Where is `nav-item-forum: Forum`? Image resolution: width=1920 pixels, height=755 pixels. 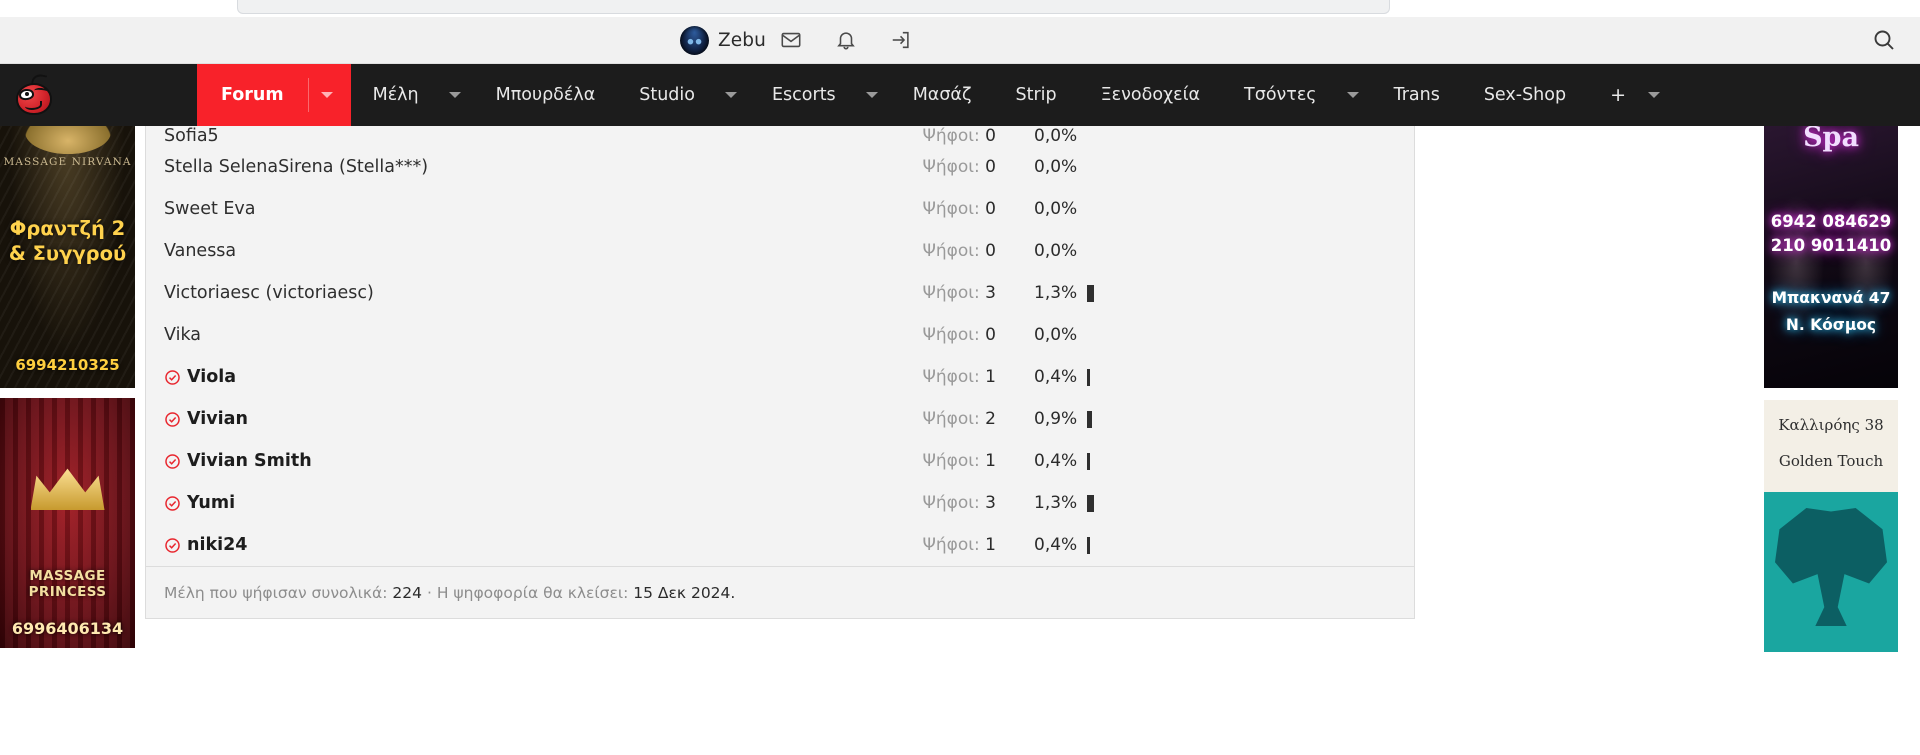
nav-item-forum: Forum is located at coordinates (252, 95).